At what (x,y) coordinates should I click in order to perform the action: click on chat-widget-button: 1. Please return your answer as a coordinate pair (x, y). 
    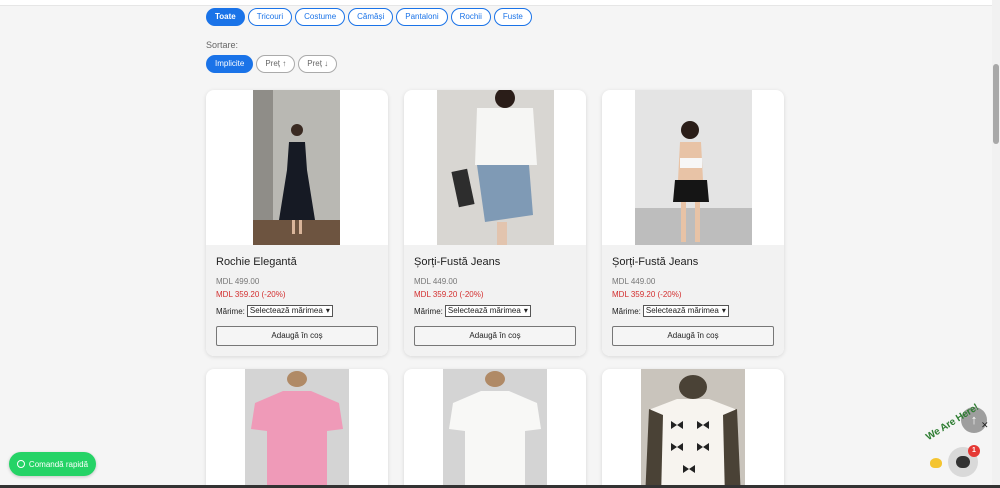
    Looking at the image, I should click on (964, 461).